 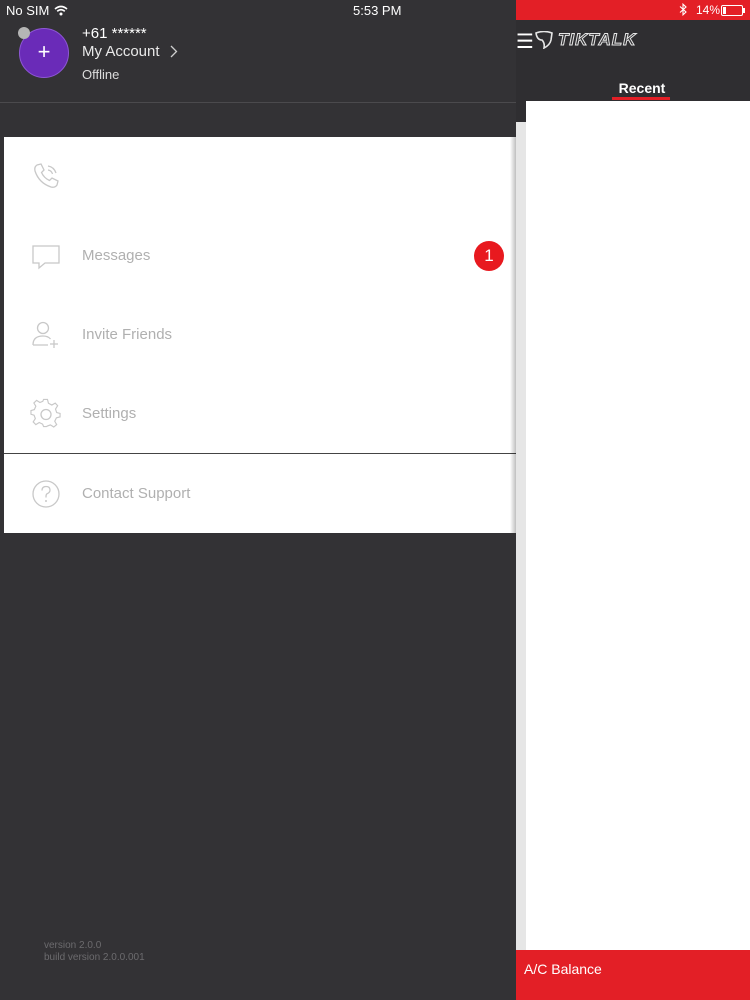 What do you see at coordinates (641, 98) in the screenshot?
I see `tab-recent-indicator` at bounding box center [641, 98].